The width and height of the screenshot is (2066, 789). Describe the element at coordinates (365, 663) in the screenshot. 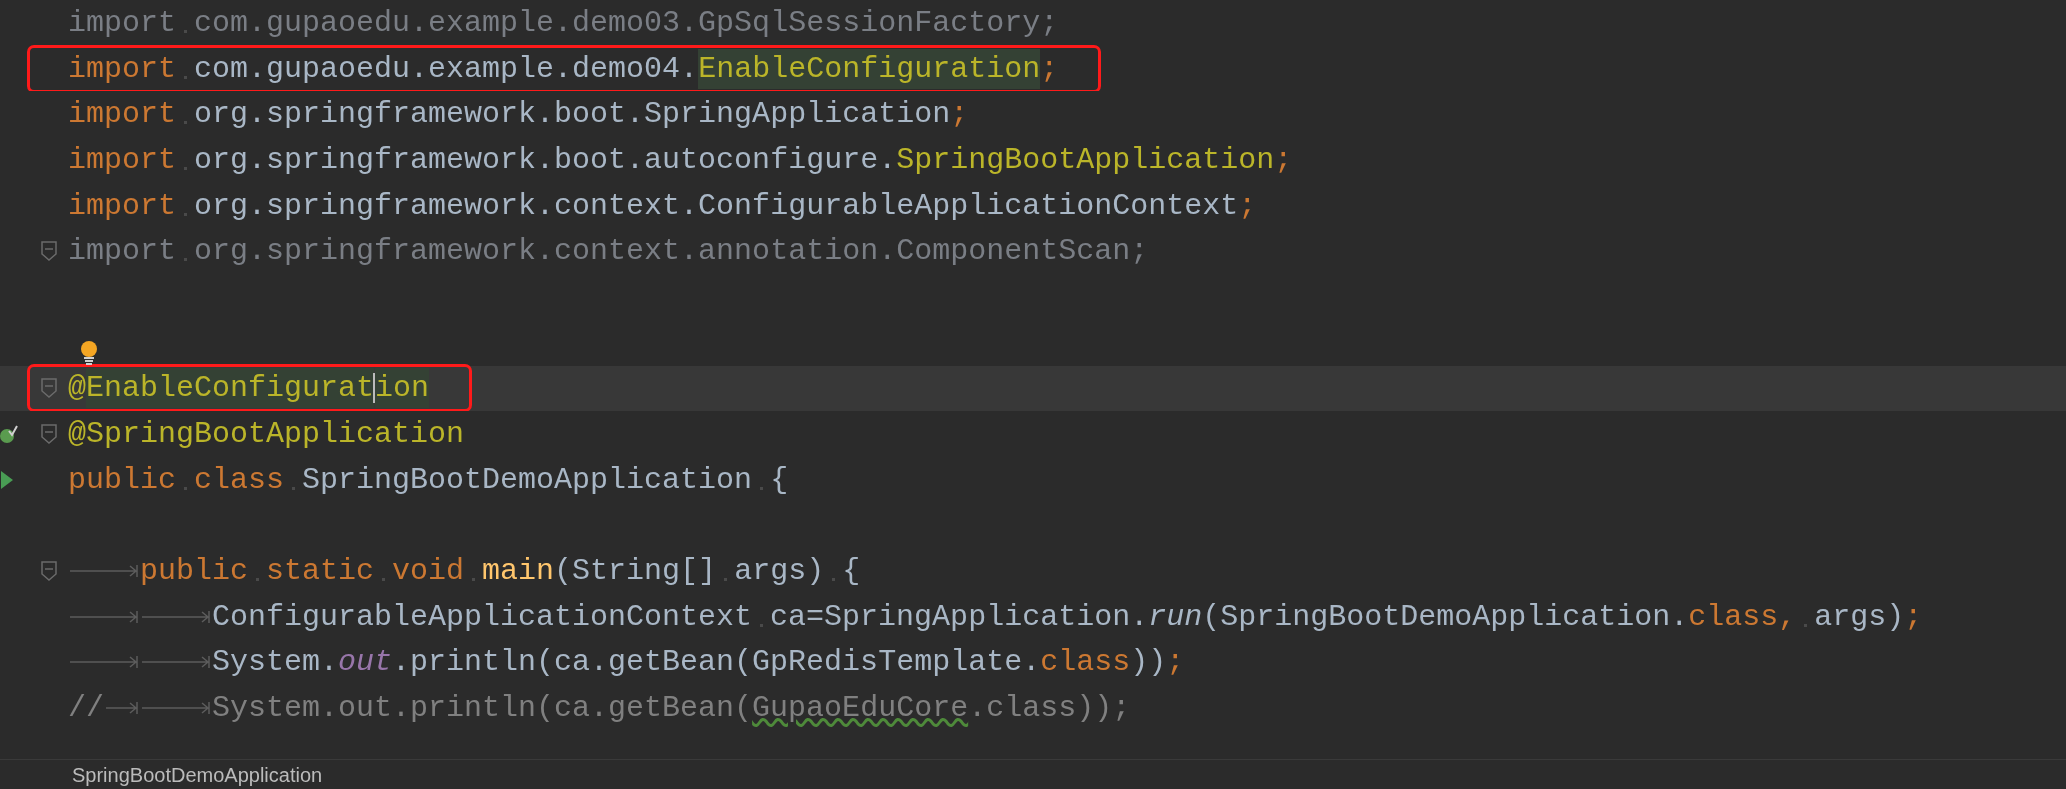

I see `code-token: out` at that location.